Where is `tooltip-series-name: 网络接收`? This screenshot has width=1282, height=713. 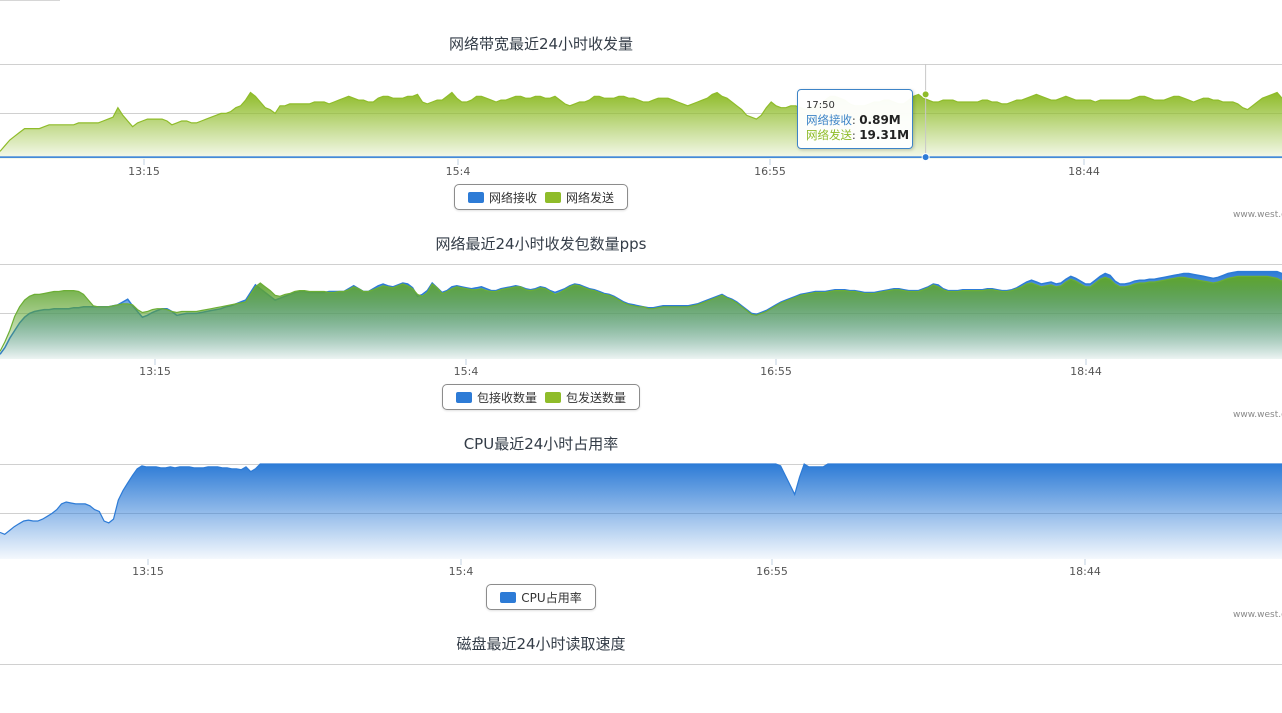 tooltip-series-name: 网络接收 is located at coordinates (829, 120).